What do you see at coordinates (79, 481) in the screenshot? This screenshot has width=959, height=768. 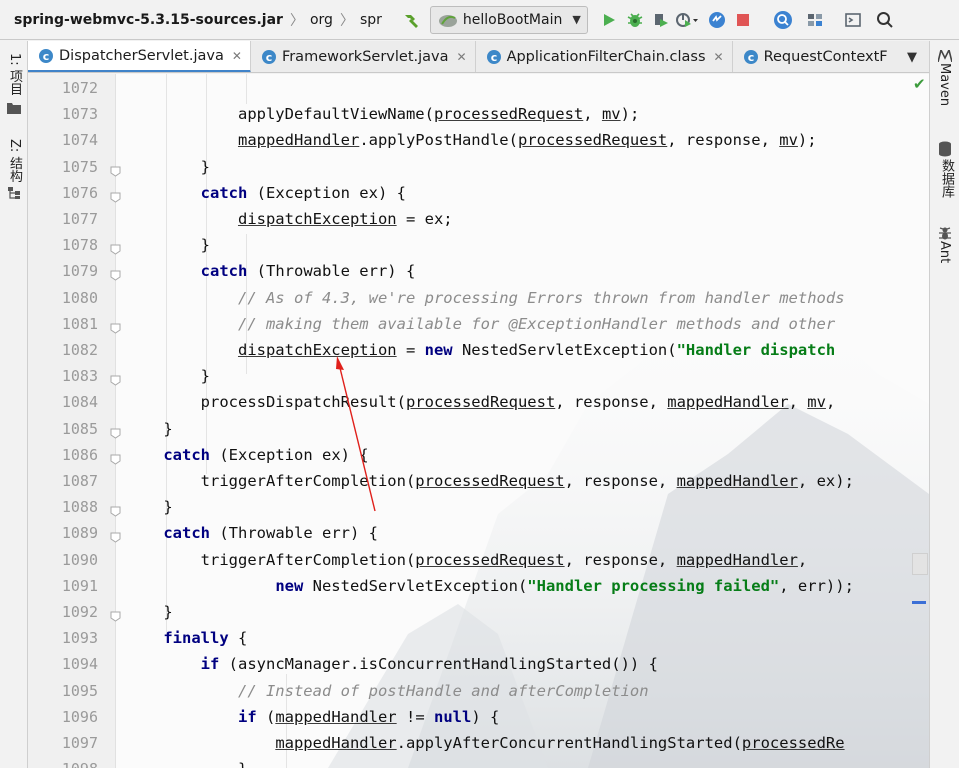 I see `line-number: 1087` at bounding box center [79, 481].